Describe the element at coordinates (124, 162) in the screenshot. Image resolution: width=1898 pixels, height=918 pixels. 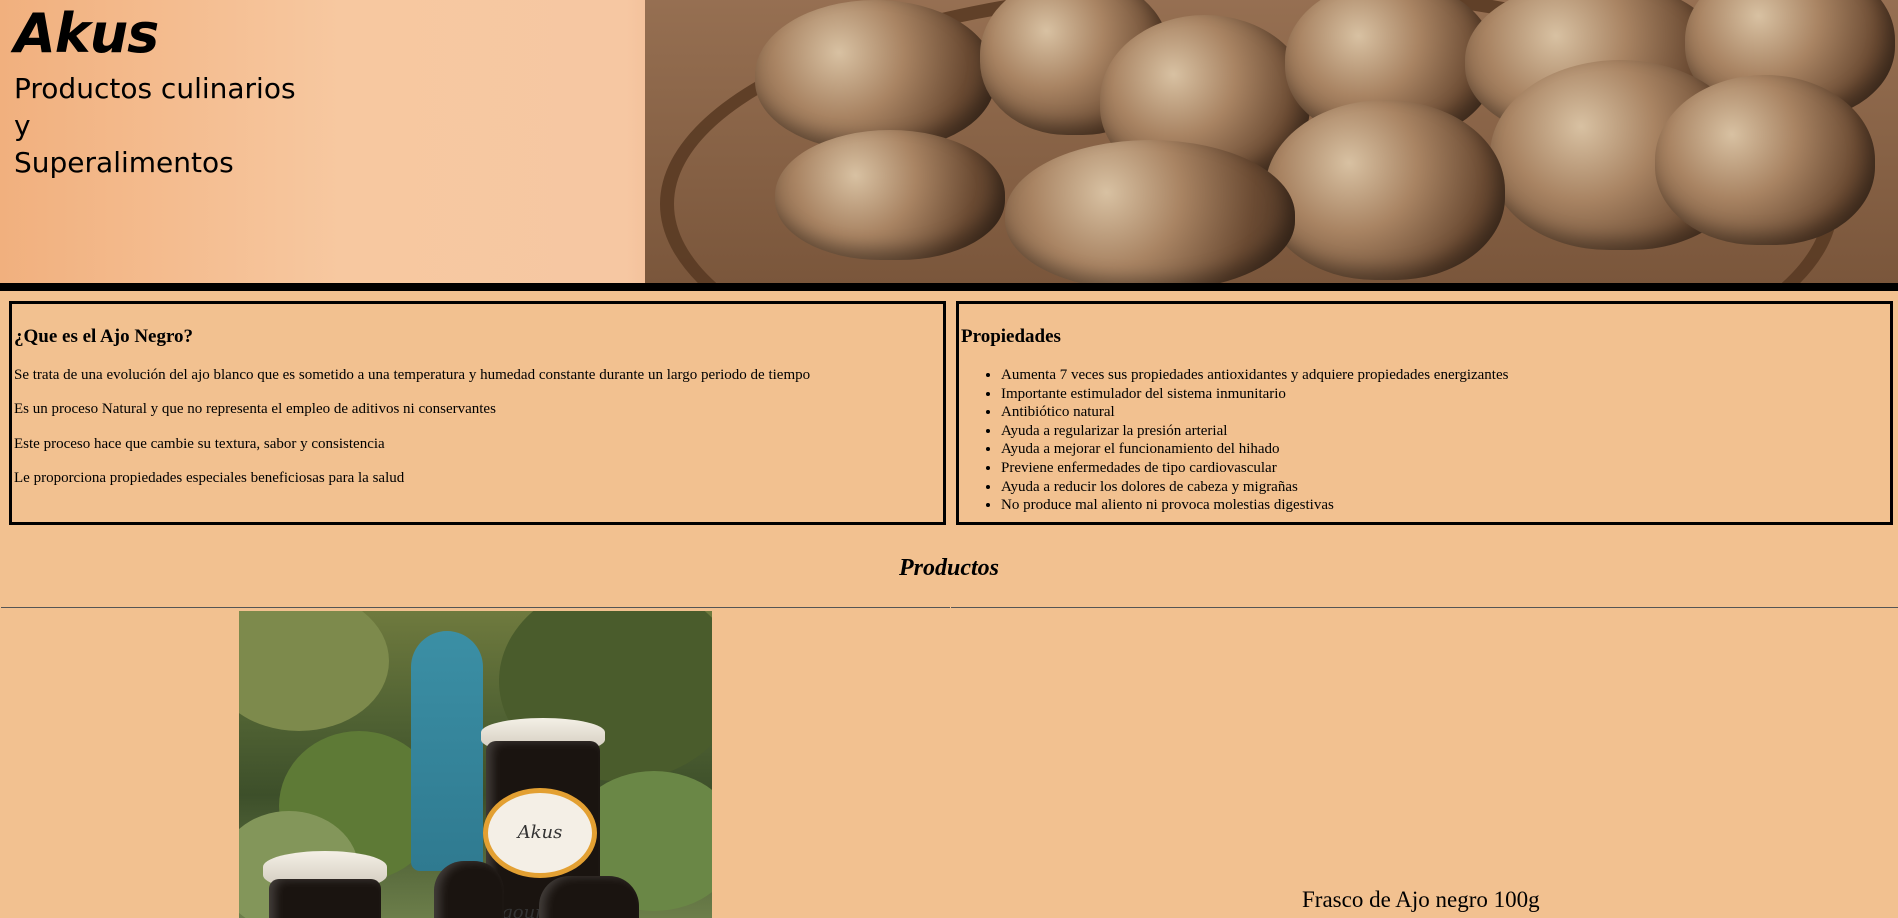
I see `tagline-line: Superalimentos` at that location.